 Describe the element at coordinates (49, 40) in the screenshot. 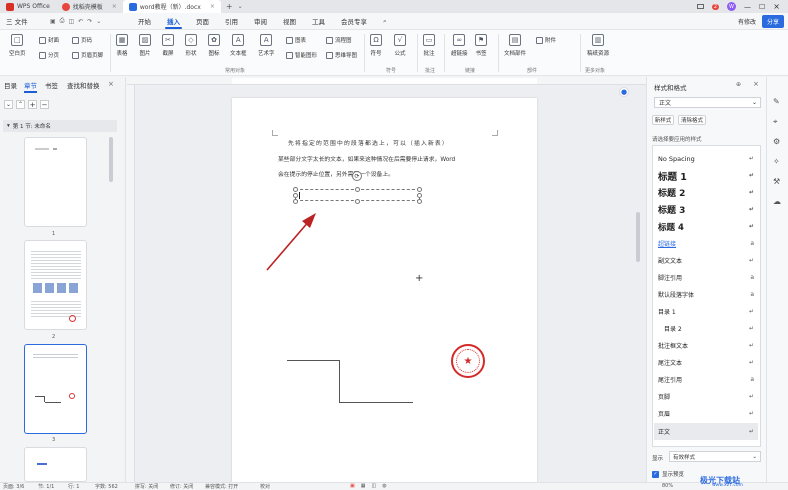

I see `cover-button: 封面` at that location.